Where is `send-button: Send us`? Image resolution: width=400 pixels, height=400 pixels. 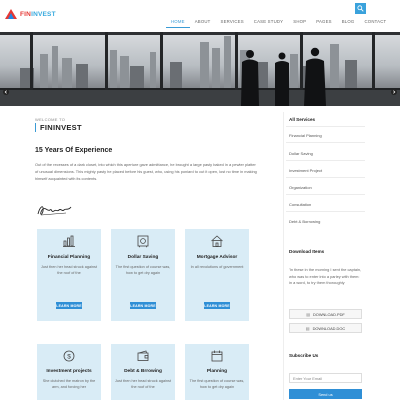
send-button: Send us is located at coordinates (325, 394).